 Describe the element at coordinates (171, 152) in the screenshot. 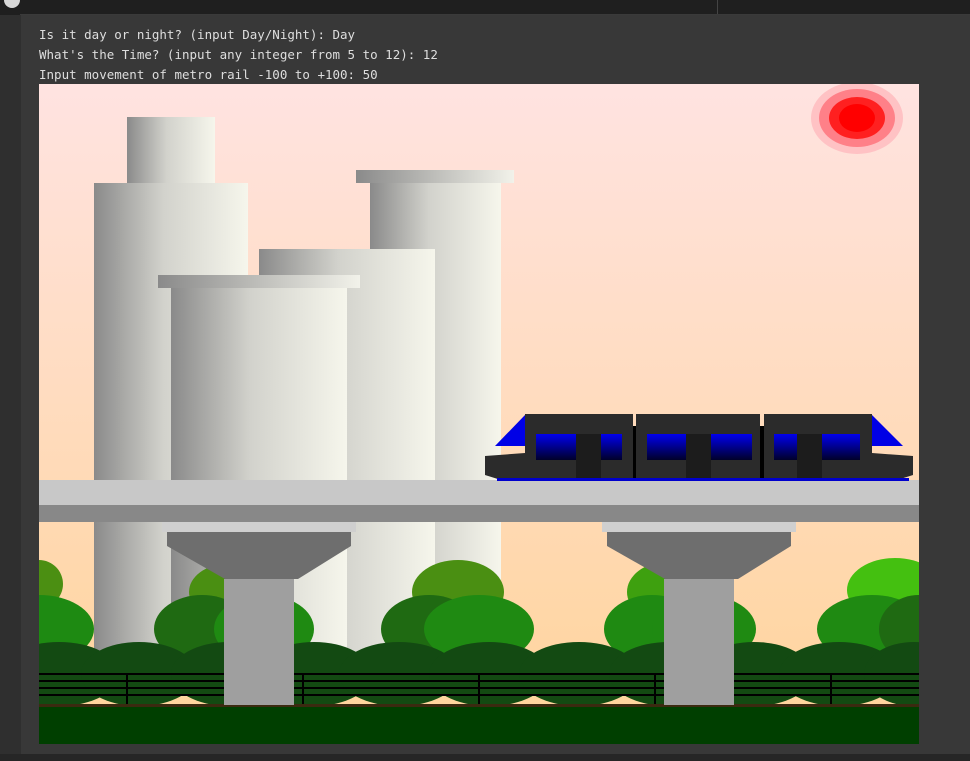

I see `building-top-block` at that location.